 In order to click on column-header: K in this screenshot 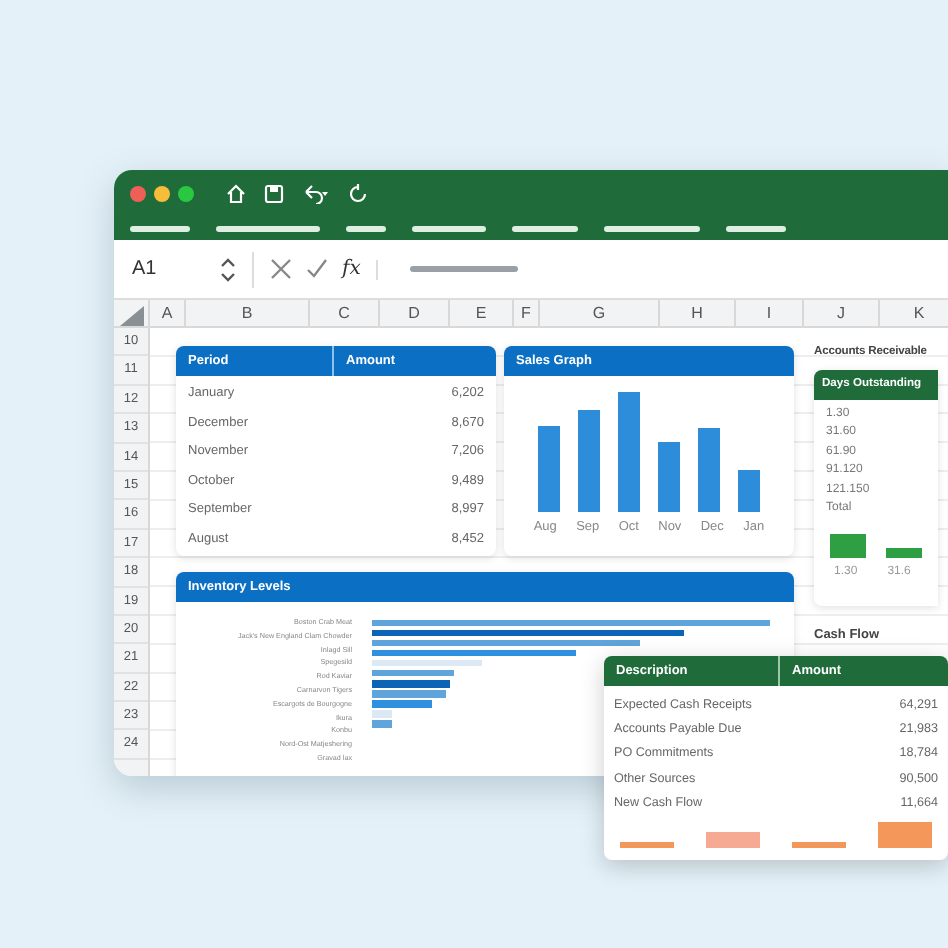, I will do `click(914, 313)`.